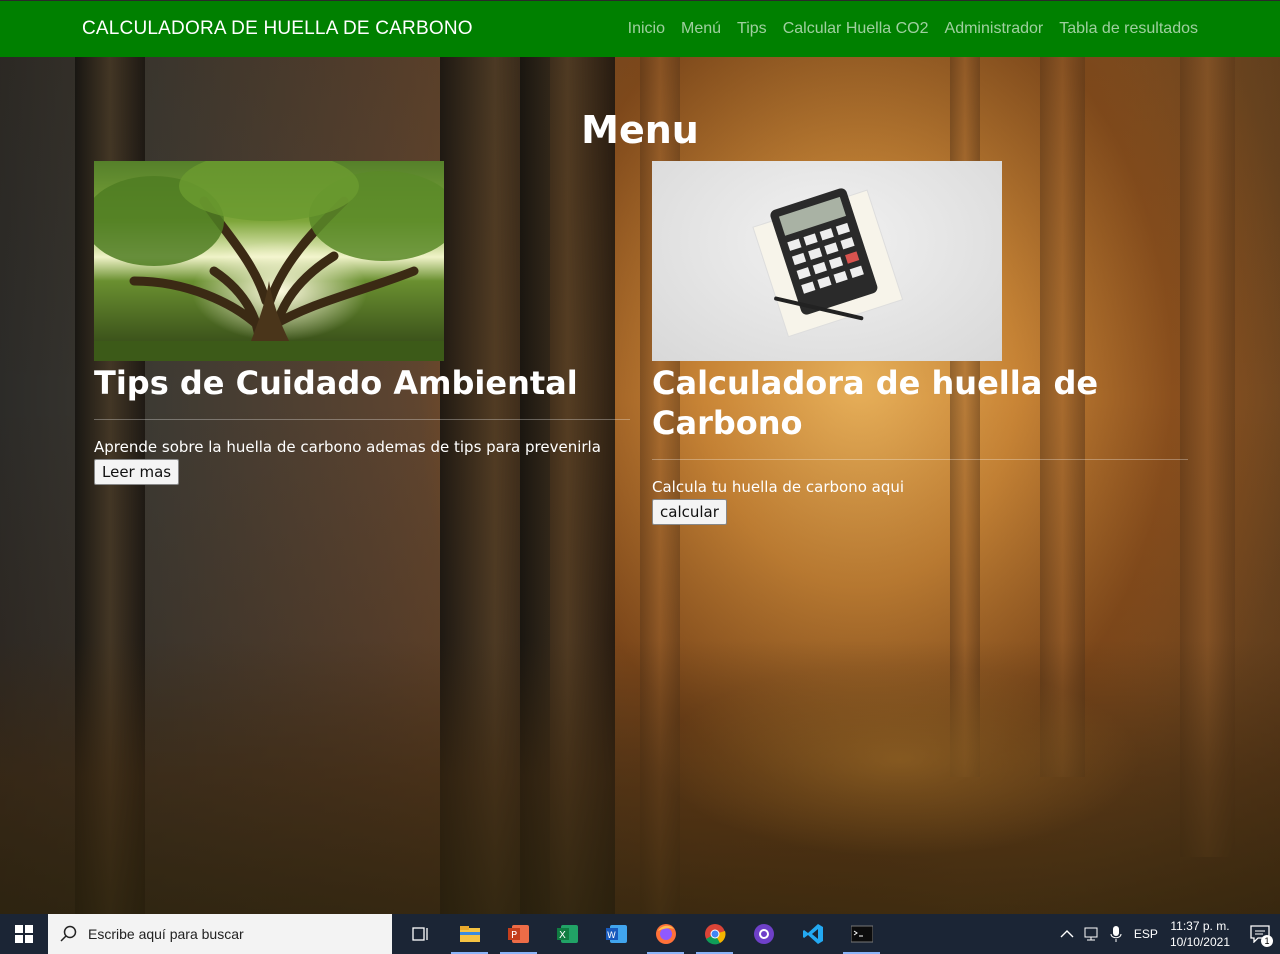 The width and height of the screenshot is (1280, 954). What do you see at coordinates (1067, 934) in the screenshot?
I see `chevron-up-icon` at bounding box center [1067, 934].